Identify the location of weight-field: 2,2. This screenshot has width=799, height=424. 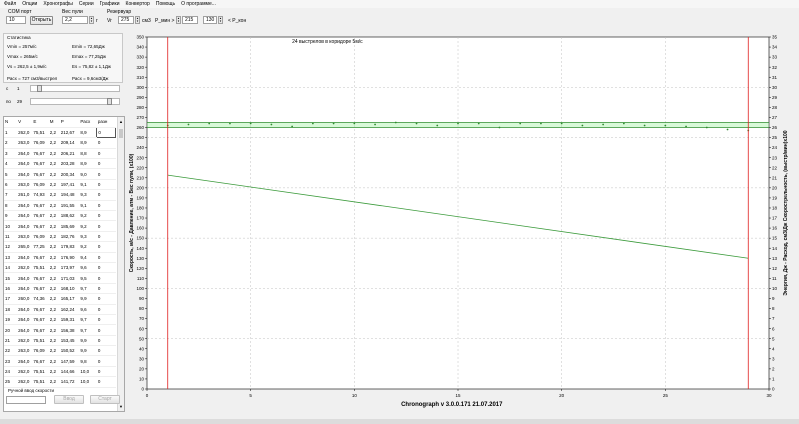
(75, 20).